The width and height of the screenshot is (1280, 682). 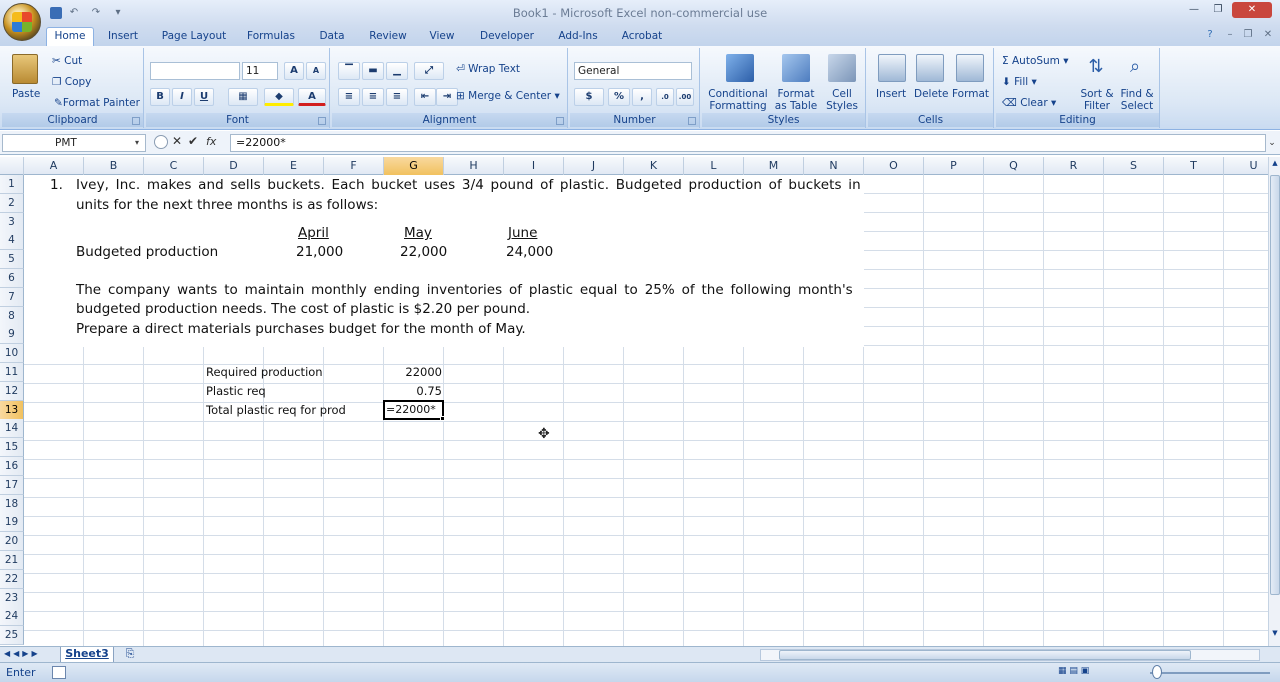 I want to click on orientation-icon: ⤢, so click(x=429, y=71).